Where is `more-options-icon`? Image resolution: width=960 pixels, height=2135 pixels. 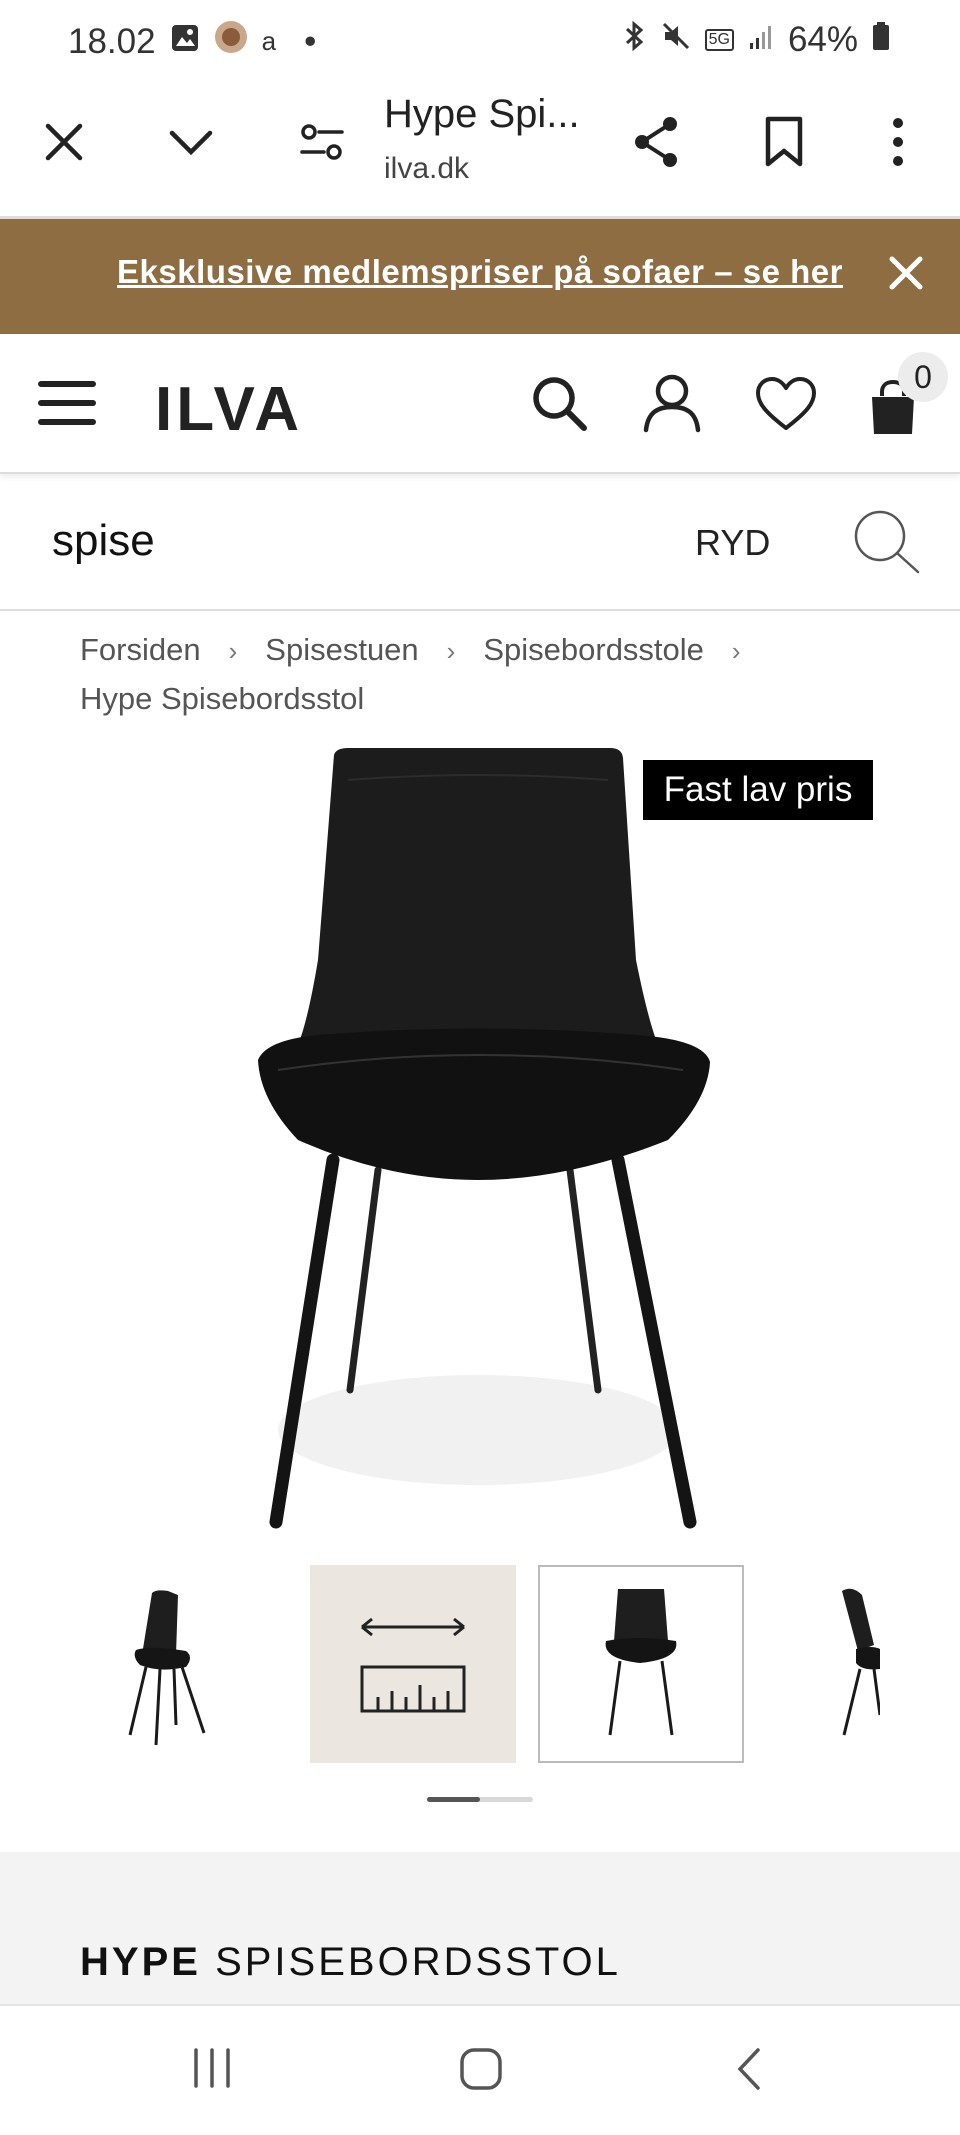 more-options-icon is located at coordinates (898, 142).